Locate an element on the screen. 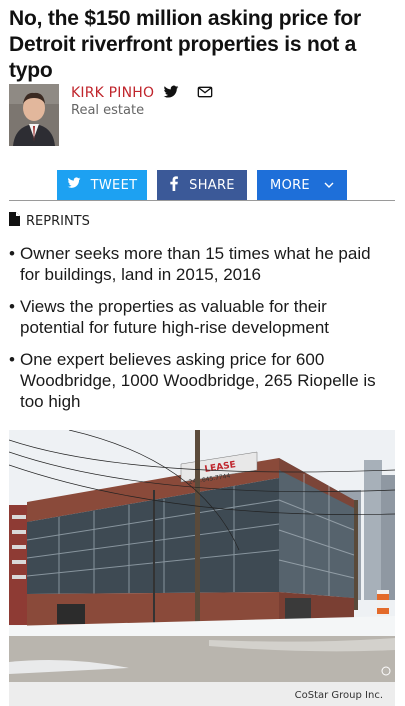 This screenshot has width=405, height=706. tweet-button: TWEET is located at coordinates (102, 185).